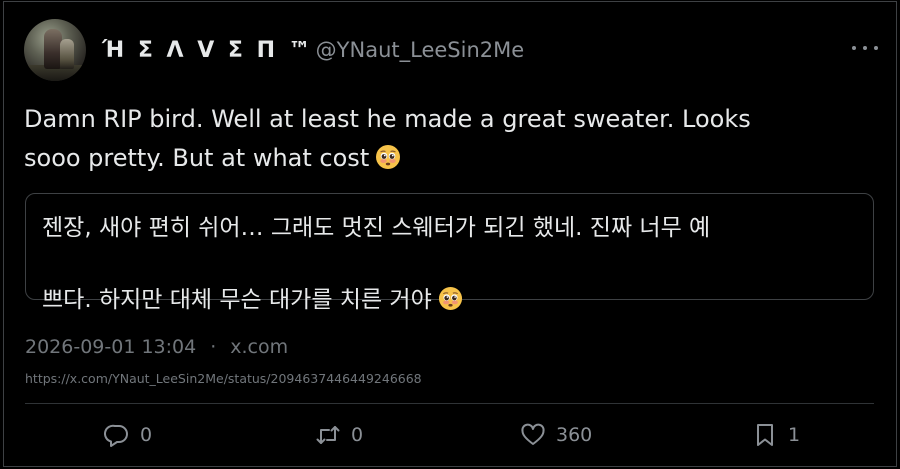  What do you see at coordinates (55, 50) in the screenshot?
I see `user-avatar` at bounding box center [55, 50].